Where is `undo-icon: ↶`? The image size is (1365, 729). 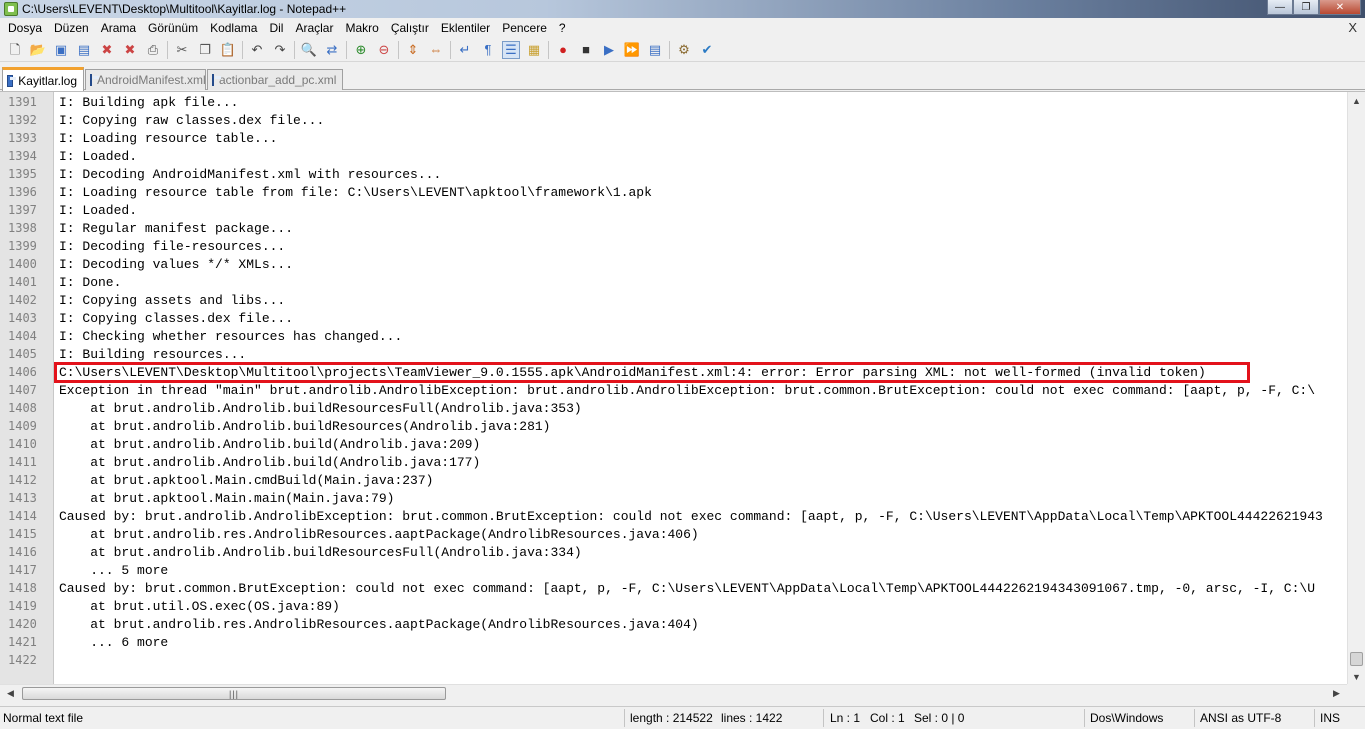
undo-icon: ↶ is located at coordinates (257, 50).